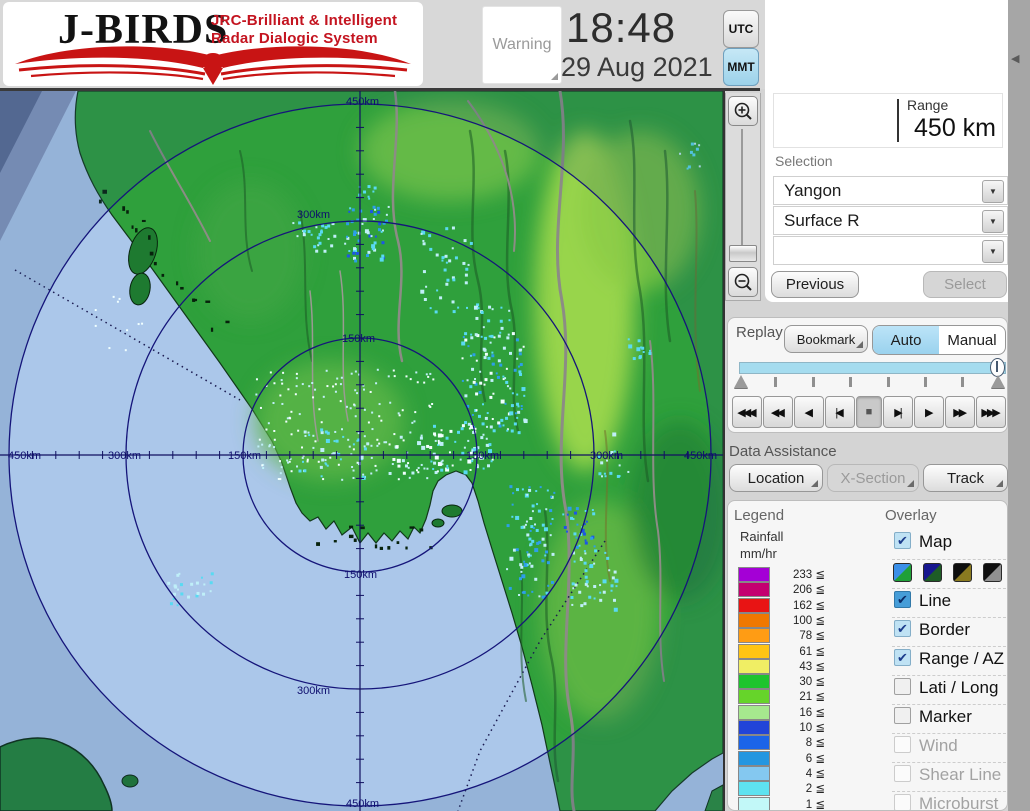  I want to click on map-checkbox: ✔, so click(902, 540).